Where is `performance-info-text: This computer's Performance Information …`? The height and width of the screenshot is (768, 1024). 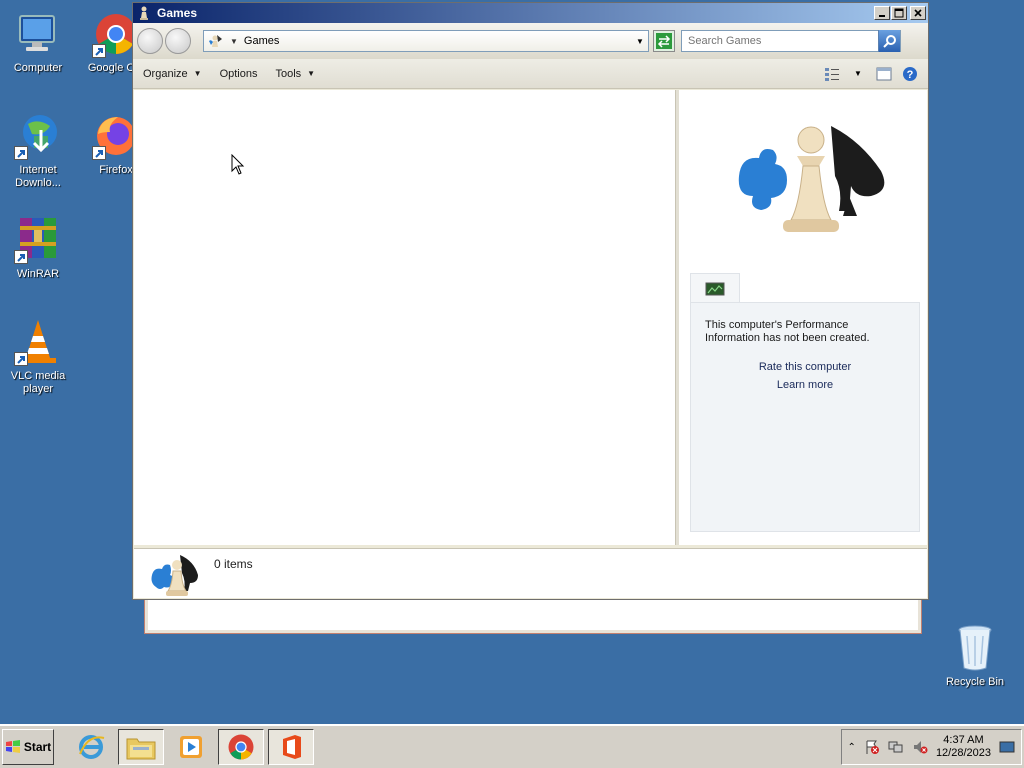 performance-info-text: This computer's Performance Information … is located at coordinates (787, 331).